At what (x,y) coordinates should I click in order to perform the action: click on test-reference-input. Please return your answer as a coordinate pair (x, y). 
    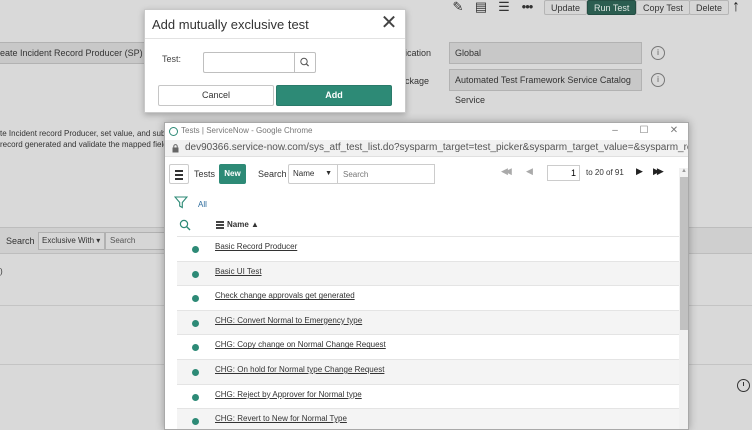
    Looking at the image, I should click on (248, 62).